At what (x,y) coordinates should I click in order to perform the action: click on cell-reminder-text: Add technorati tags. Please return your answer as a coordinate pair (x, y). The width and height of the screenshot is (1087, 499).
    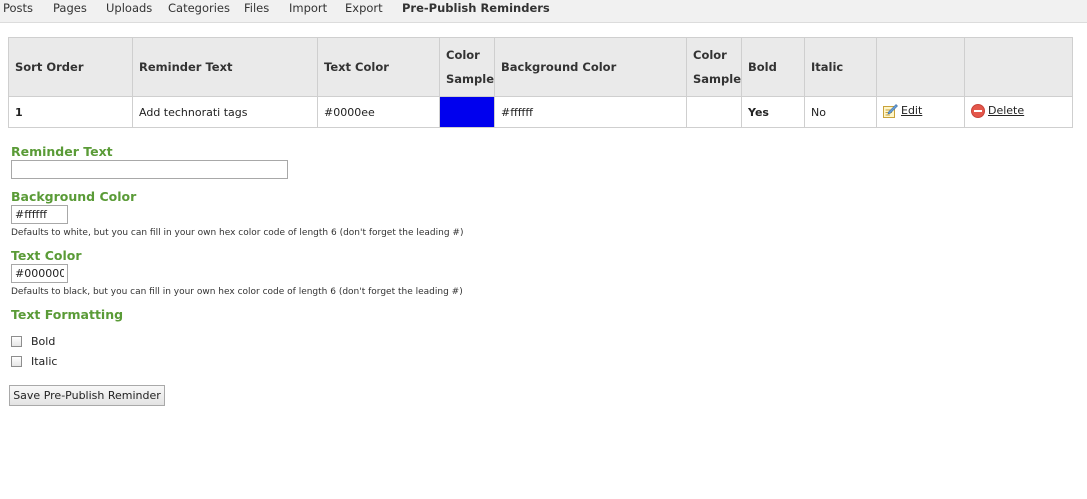
    Looking at the image, I should click on (225, 112).